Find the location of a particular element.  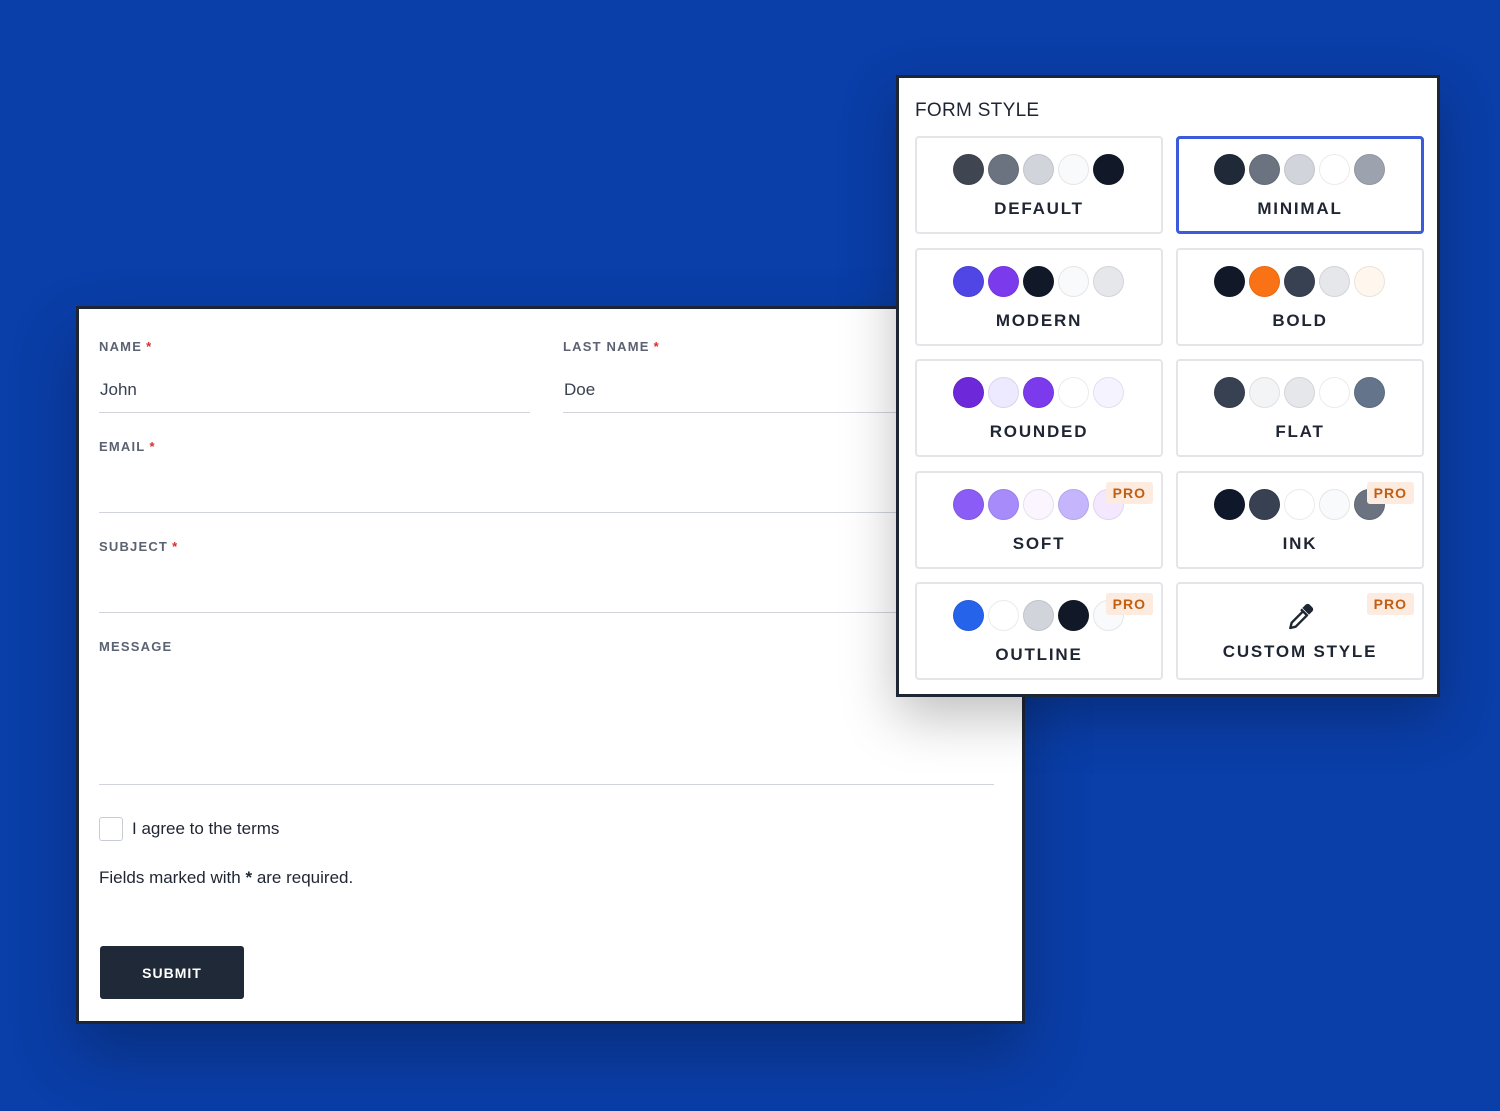

style-tile-outline: OUTLINE PRO is located at coordinates (1039, 631).